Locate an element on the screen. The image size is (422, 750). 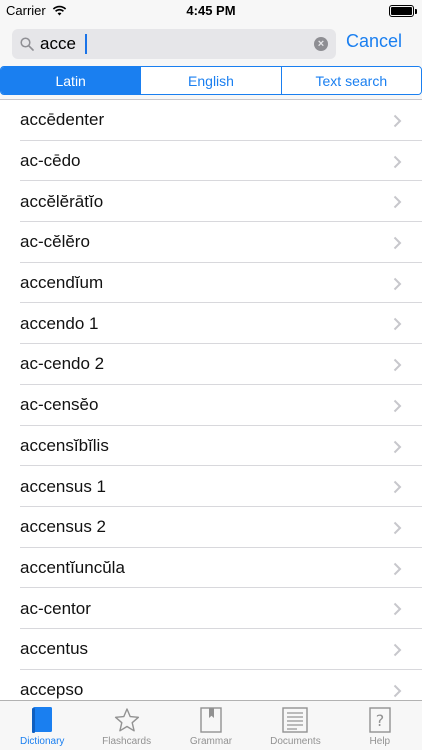
list-item: ac-centor is located at coordinates (211, 608).